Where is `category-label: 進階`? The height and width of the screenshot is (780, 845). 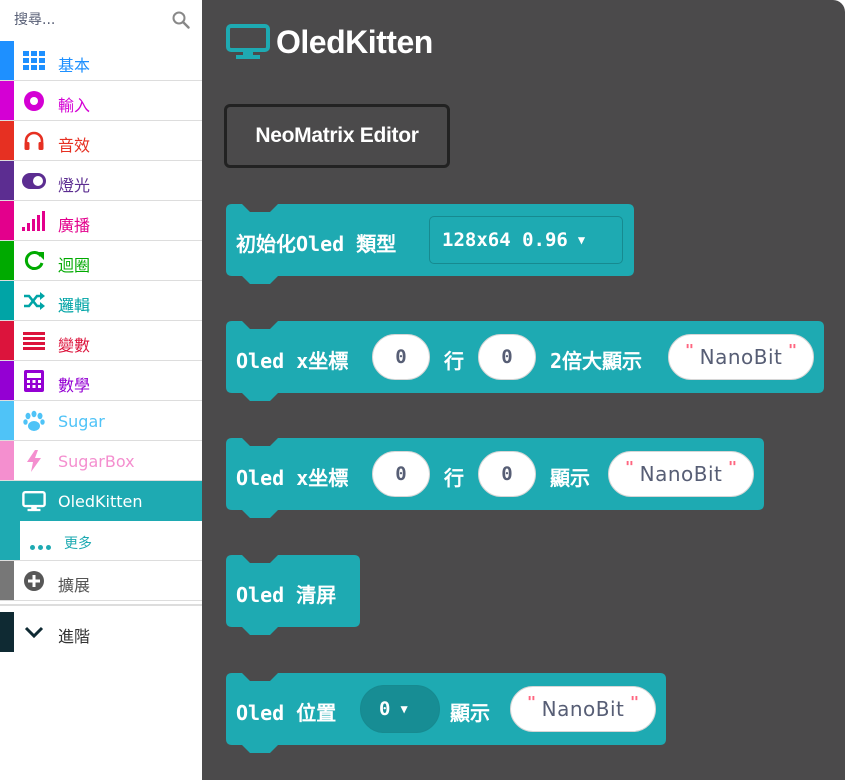 category-label: 進階 is located at coordinates (74, 636).